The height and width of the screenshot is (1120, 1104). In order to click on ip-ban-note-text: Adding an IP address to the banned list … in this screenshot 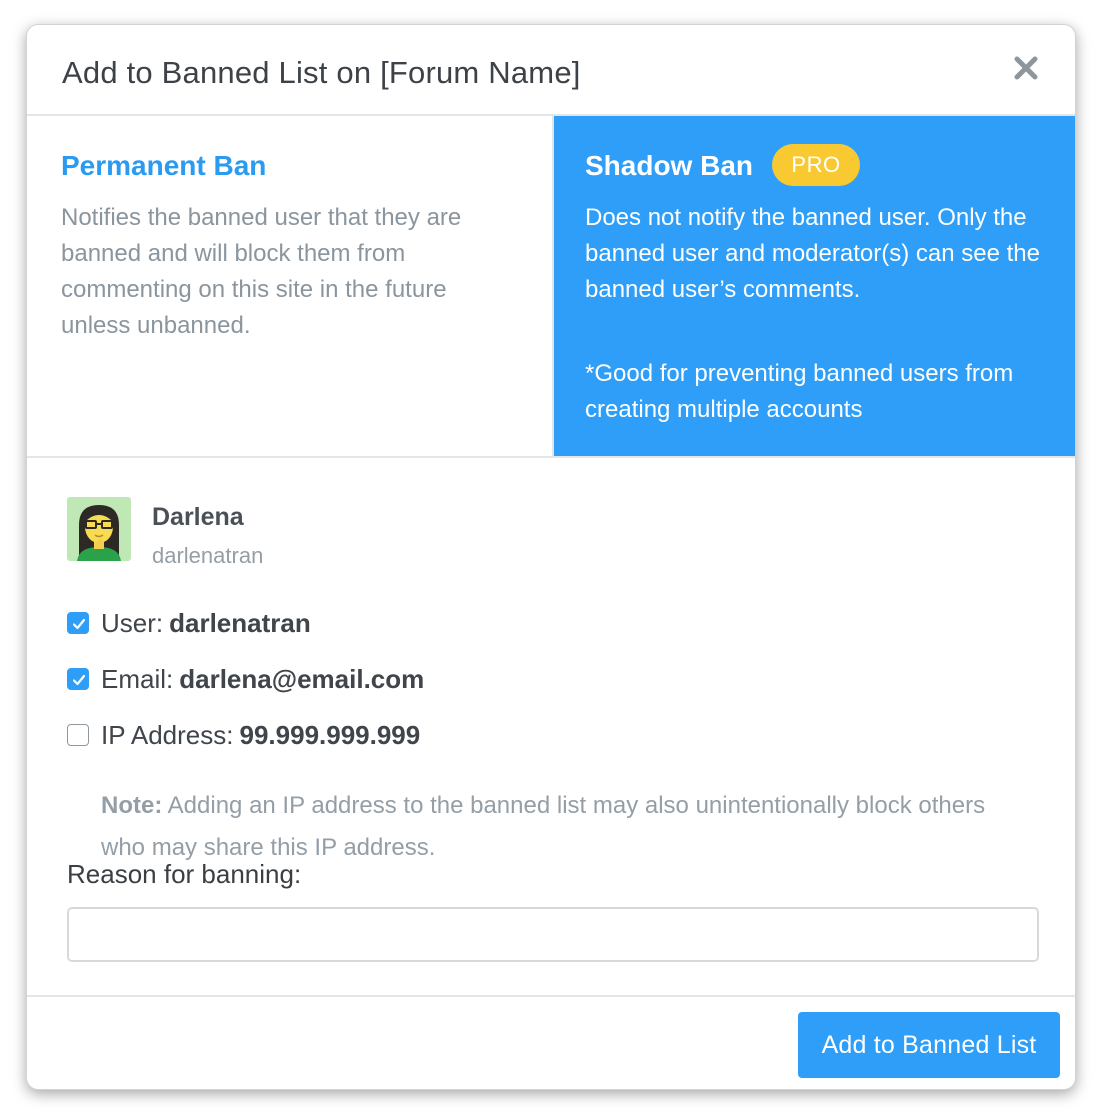, I will do `click(543, 826)`.